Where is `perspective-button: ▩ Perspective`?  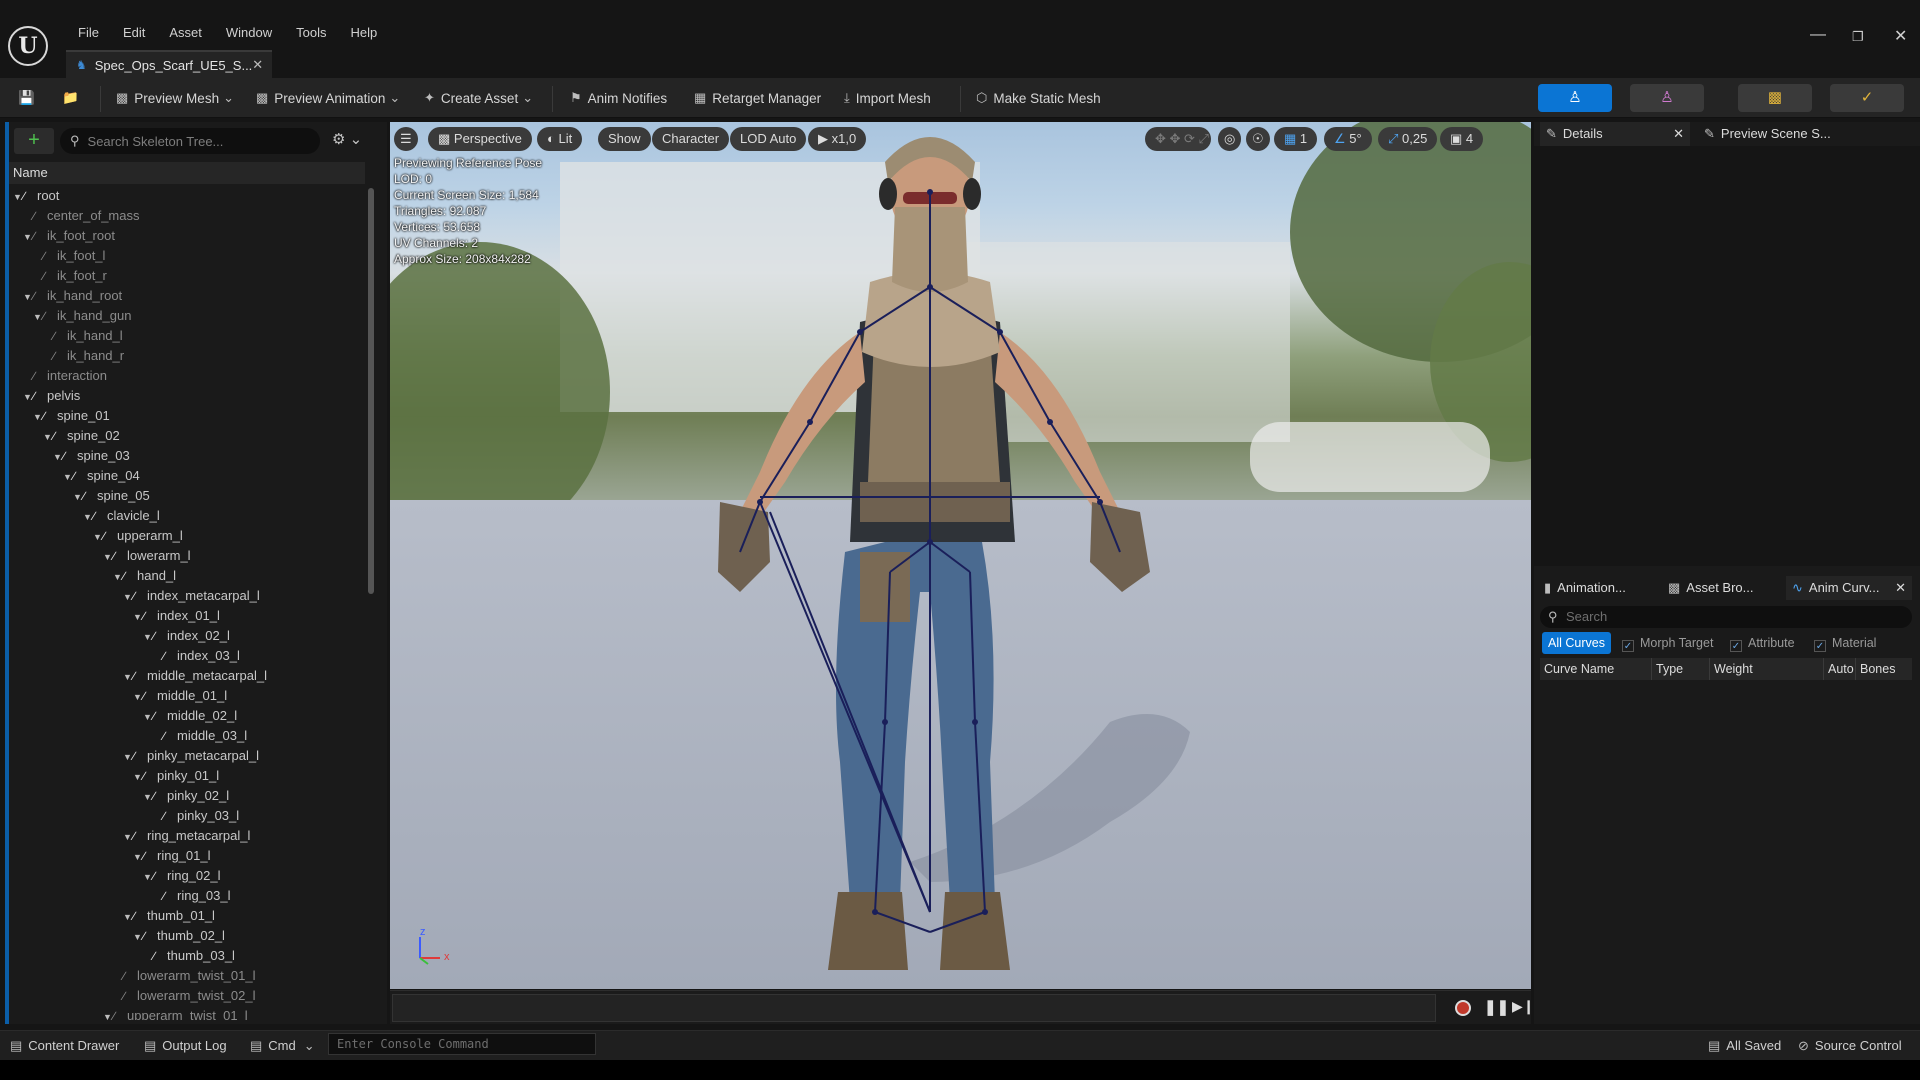
perspective-button: ▩ Perspective is located at coordinates (480, 139).